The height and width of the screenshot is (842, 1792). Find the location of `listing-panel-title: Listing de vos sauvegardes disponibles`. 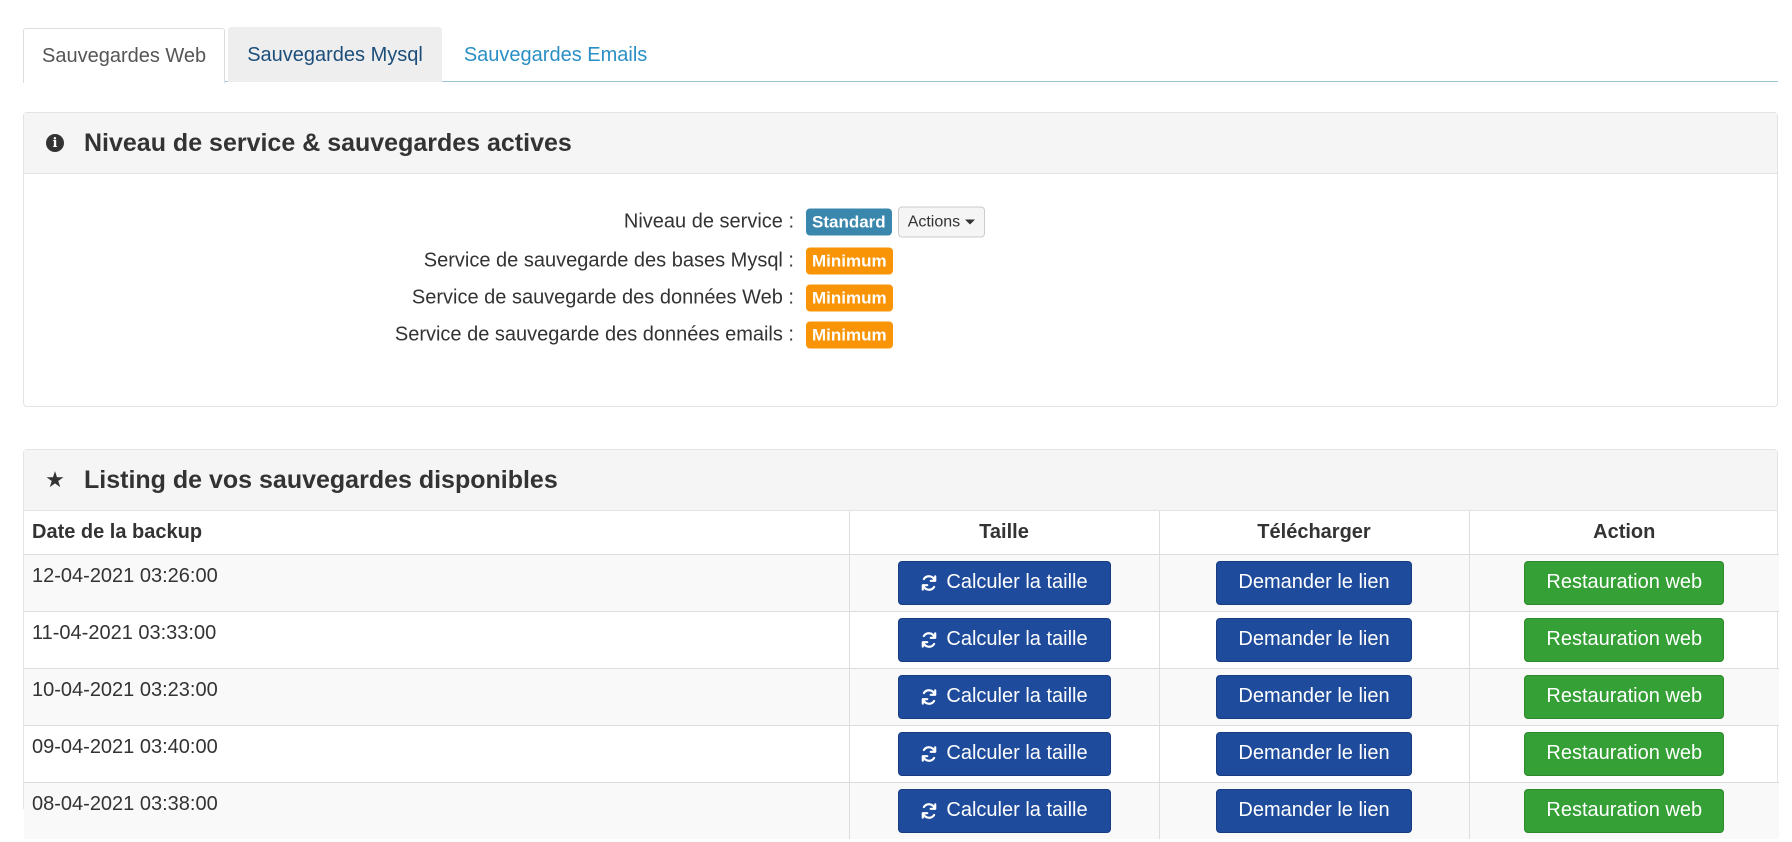

listing-panel-title: Listing de vos sauvegardes disponibles is located at coordinates (321, 479).